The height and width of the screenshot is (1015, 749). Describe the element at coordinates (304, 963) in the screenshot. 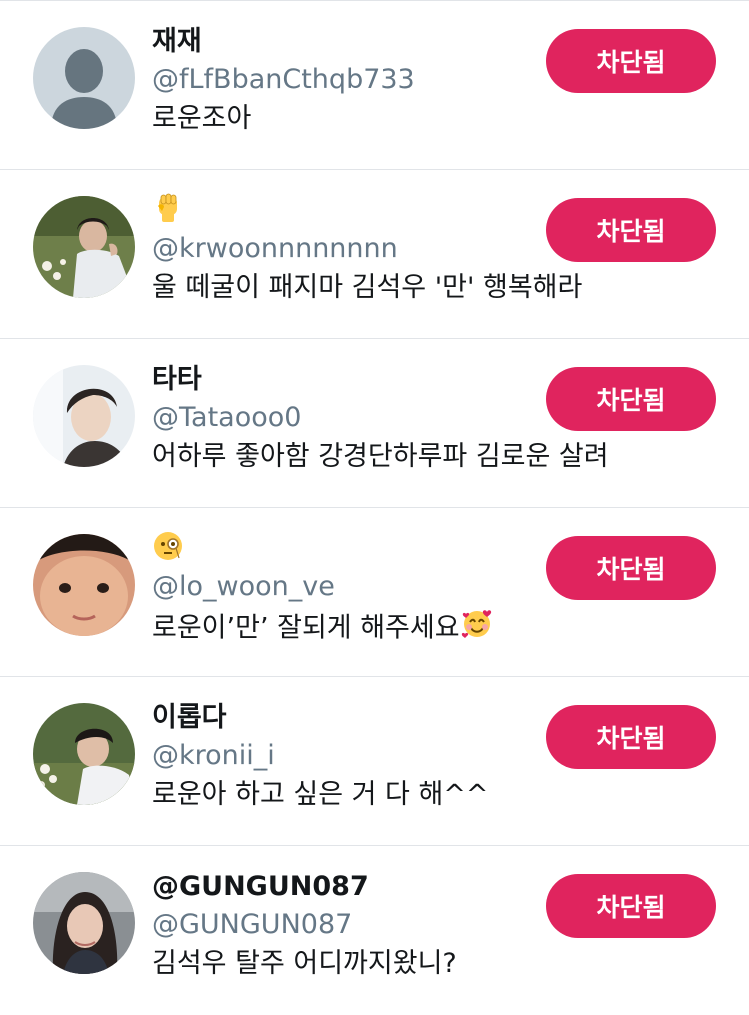

I see `user-bio: 김석우 탈주 어디까지왔니?` at that location.